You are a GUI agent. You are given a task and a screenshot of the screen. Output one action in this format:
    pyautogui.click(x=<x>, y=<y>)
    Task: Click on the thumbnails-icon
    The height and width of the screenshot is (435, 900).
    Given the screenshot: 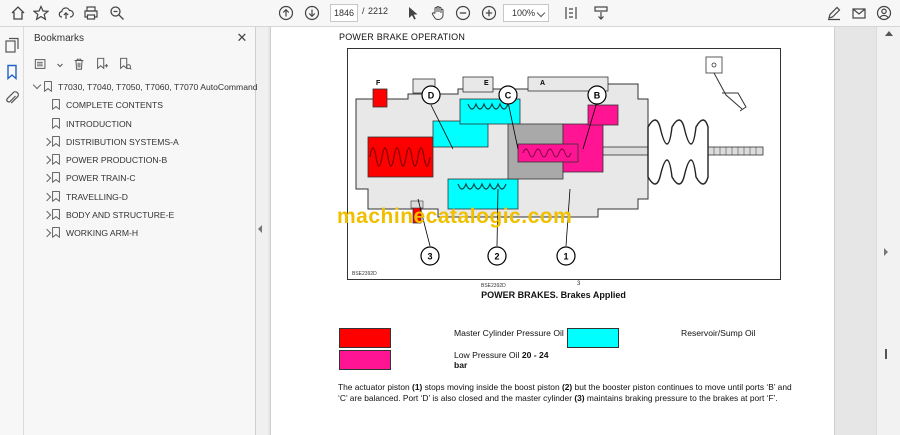 What is the action you would take?
    pyautogui.click(x=12, y=45)
    